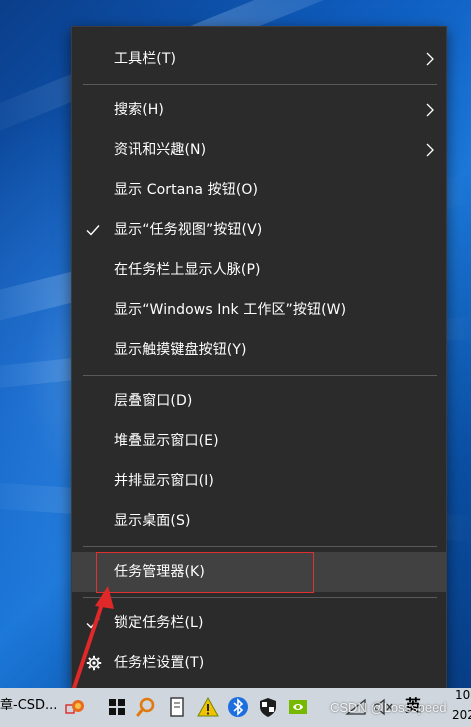  Describe the element at coordinates (186, 190) in the screenshot. I see `menu-item-label: 显示 Cortana 按钮(O)` at that location.